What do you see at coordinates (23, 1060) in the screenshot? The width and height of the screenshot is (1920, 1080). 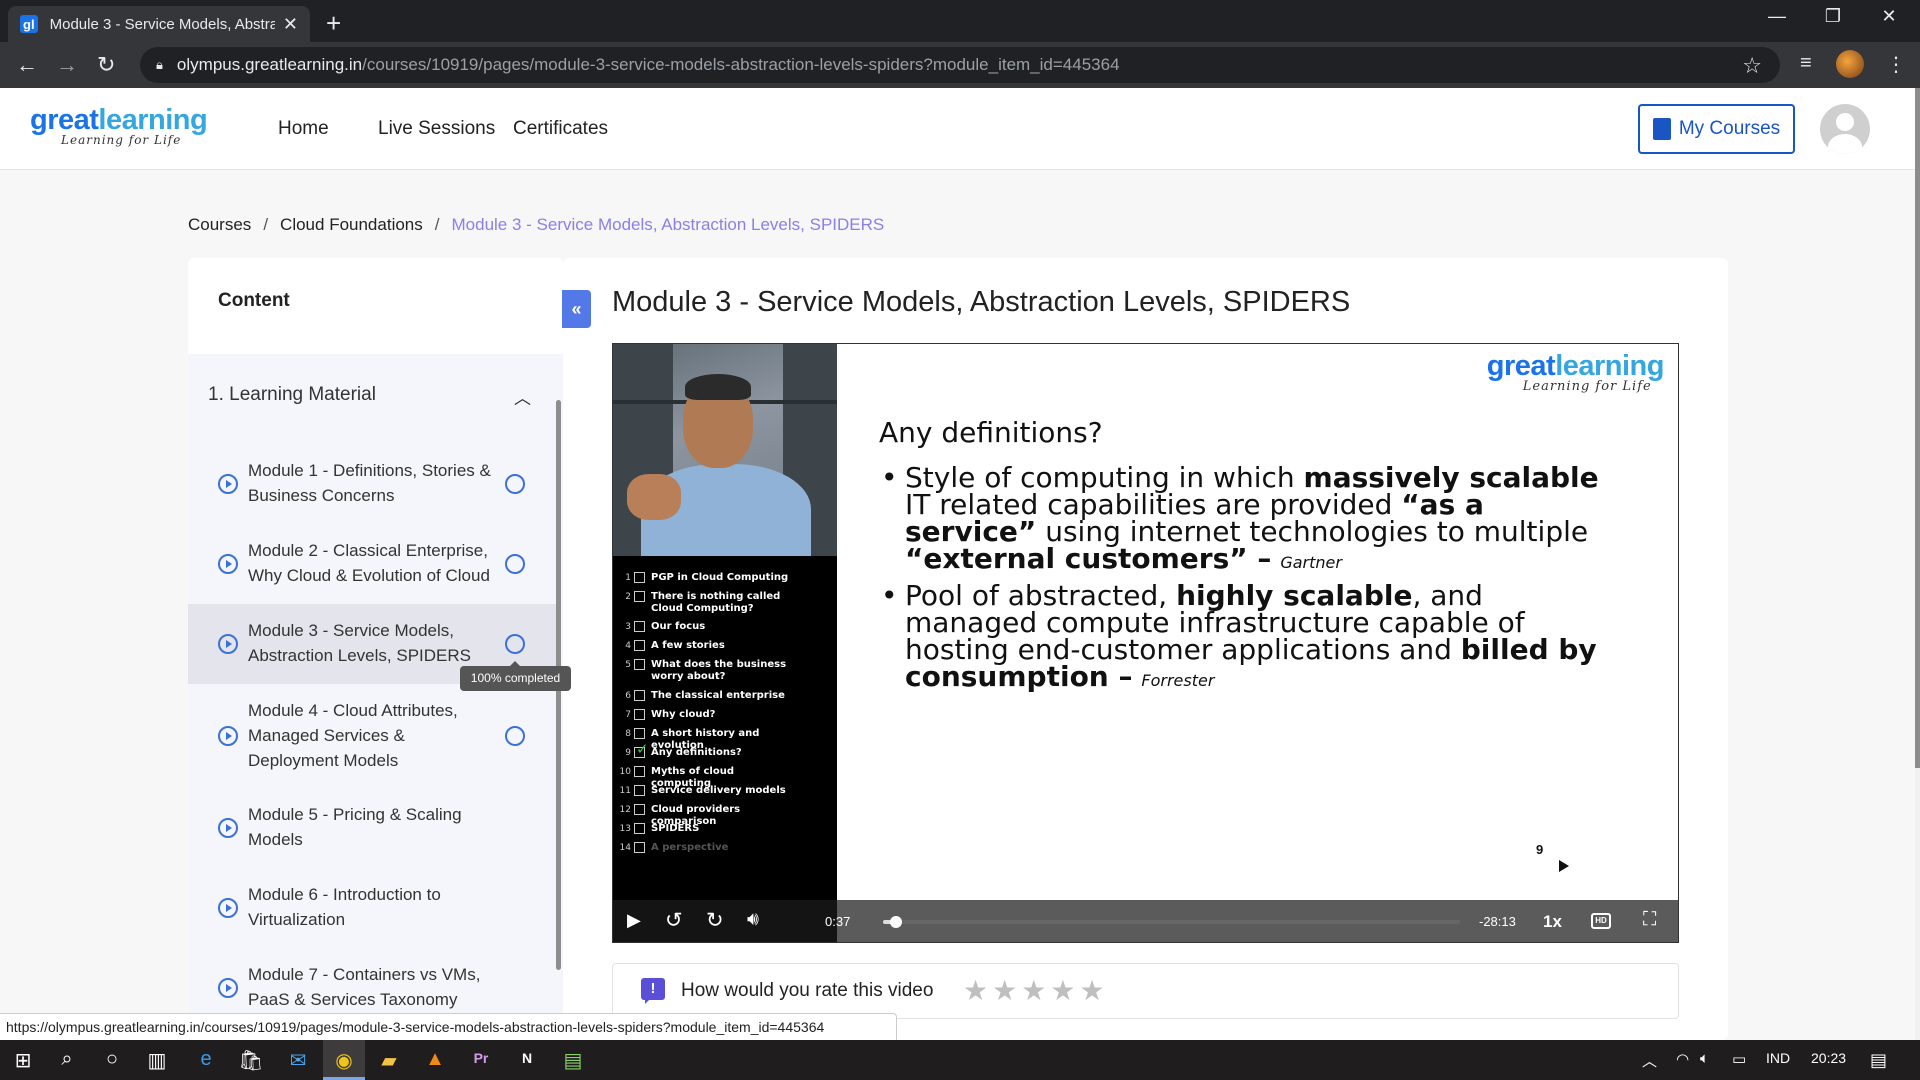 I see `windows-start-icon: ⊞` at bounding box center [23, 1060].